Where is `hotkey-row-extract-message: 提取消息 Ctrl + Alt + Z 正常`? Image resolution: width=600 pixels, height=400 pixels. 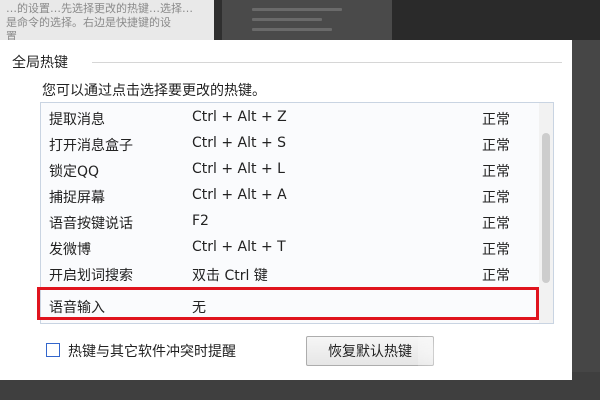
hotkey-row-extract-message: 提取消息 Ctrl + Alt + Z 正常 is located at coordinates (290, 118).